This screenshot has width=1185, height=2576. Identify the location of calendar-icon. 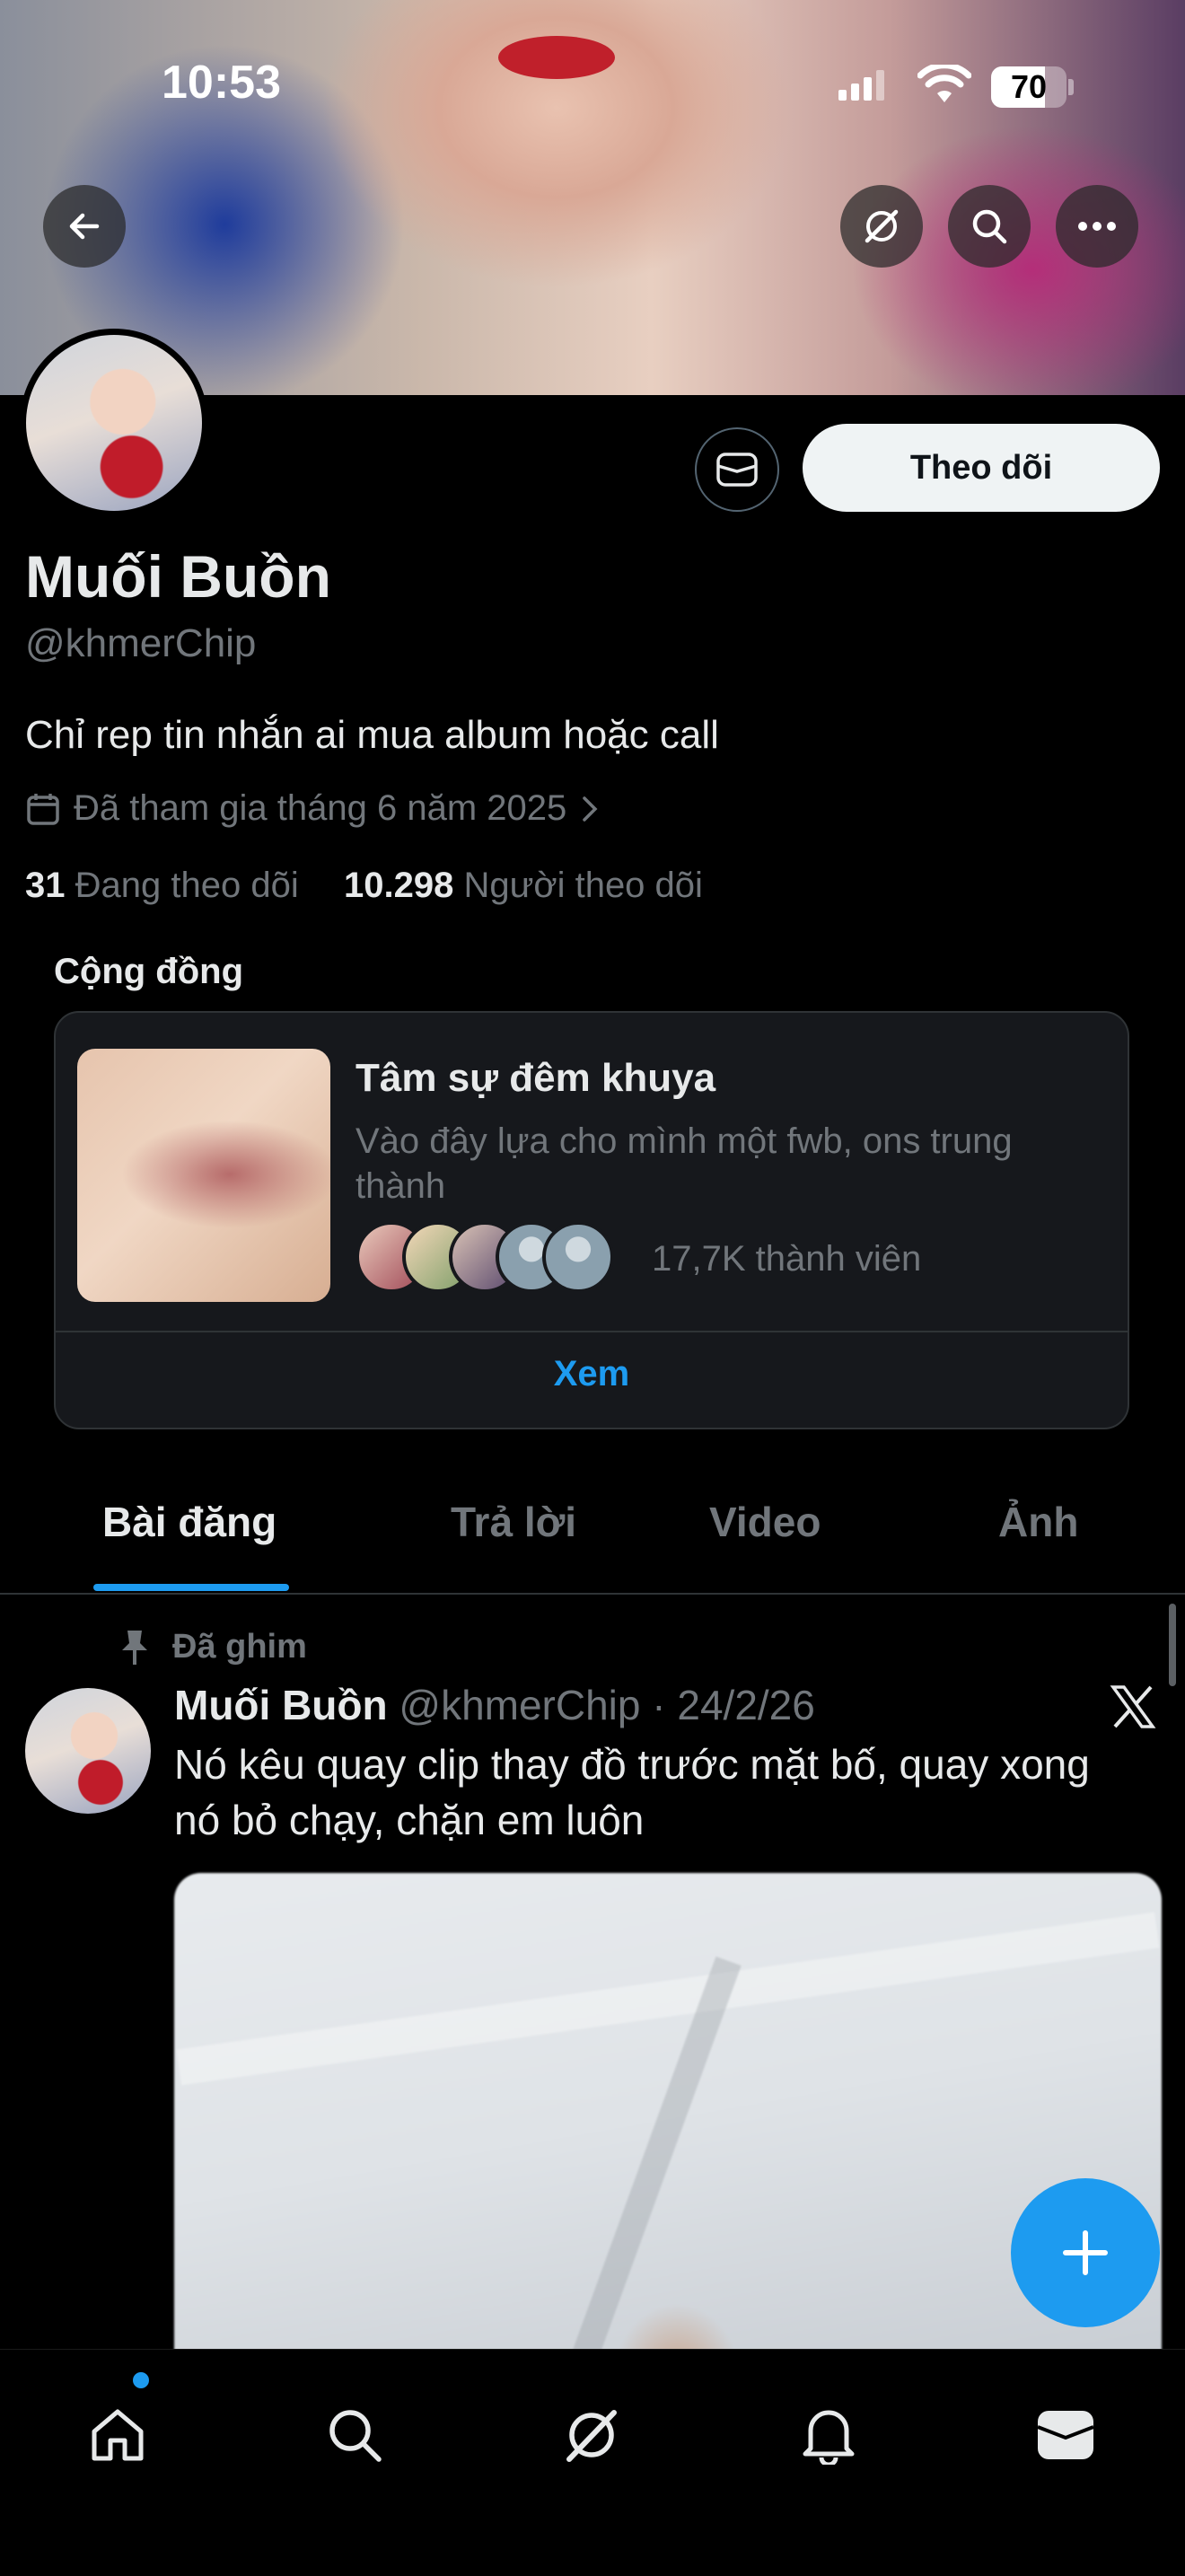
(43, 809).